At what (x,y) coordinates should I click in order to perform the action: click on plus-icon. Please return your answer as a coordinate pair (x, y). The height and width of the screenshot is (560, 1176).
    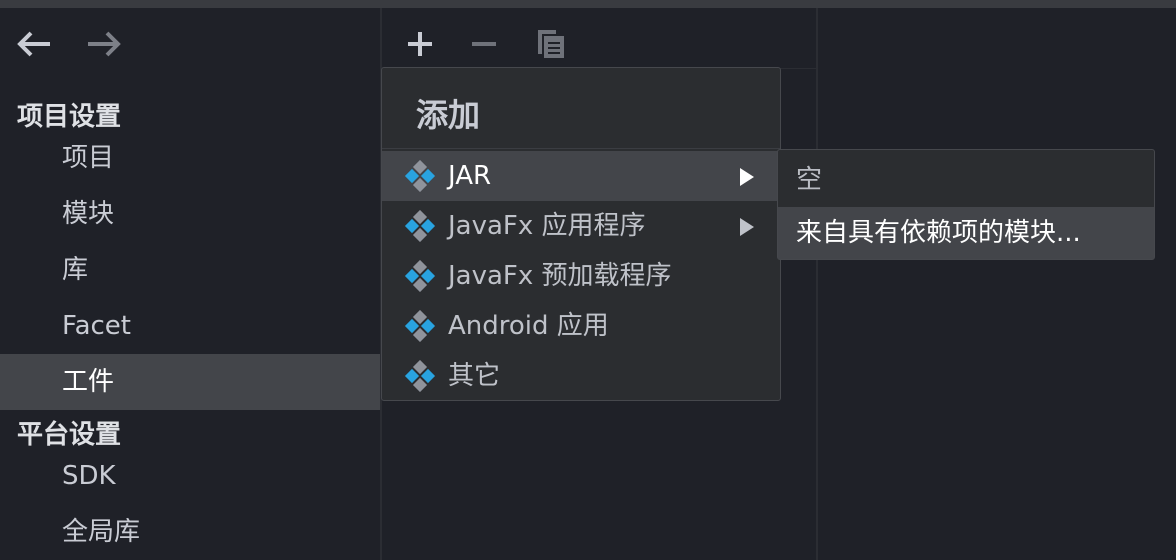
    Looking at the image, I should click on (420, 44).